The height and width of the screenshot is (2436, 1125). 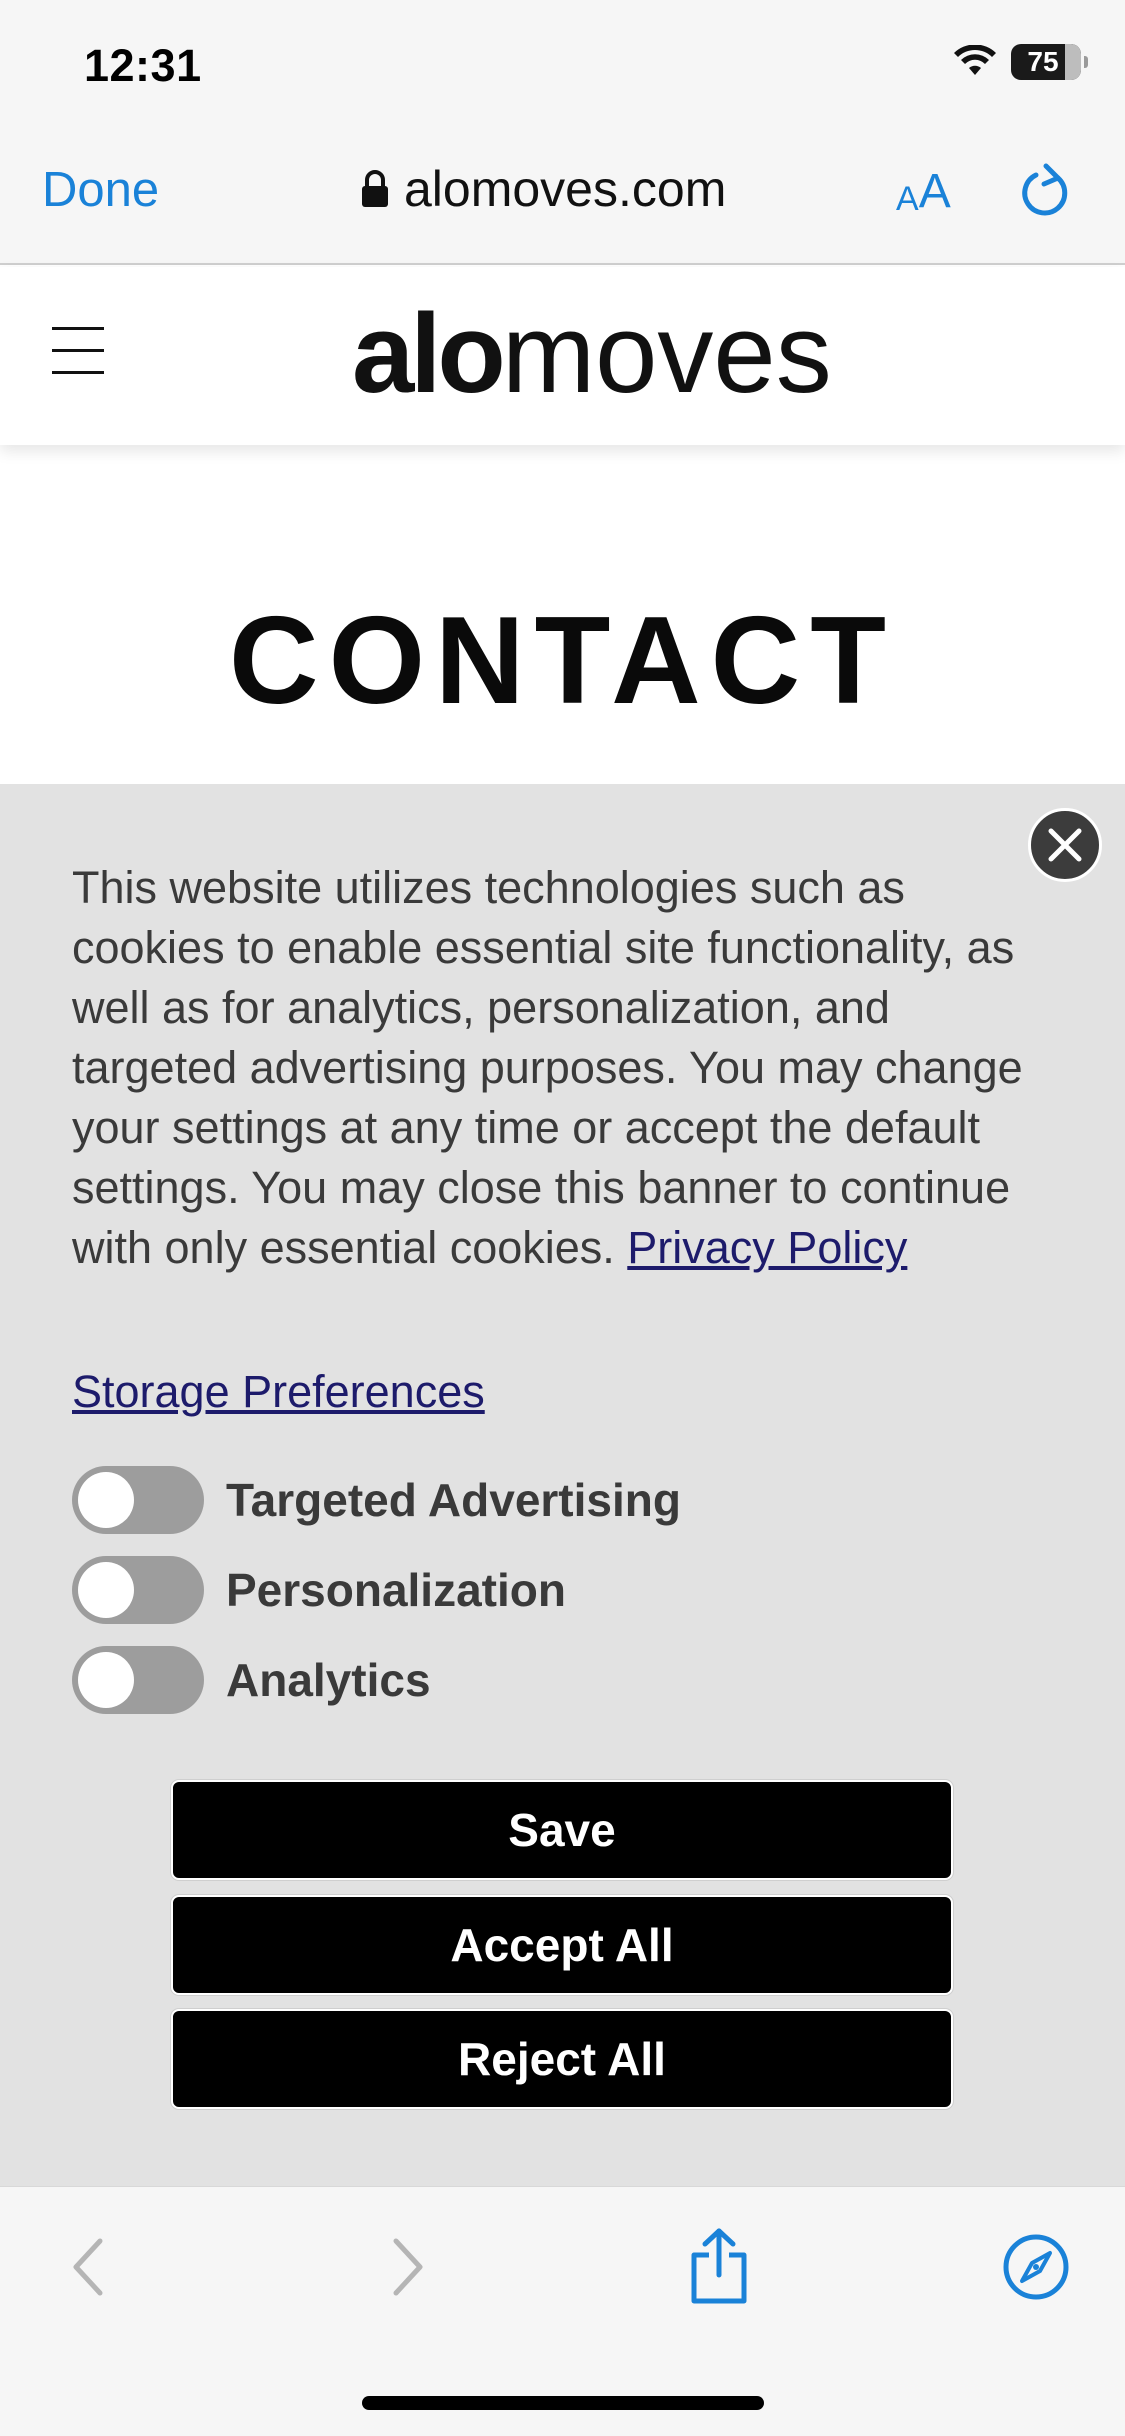 I want to click on toggle-row-targeted-advertising: Targeted Advertising, so click(x=376, y=1500).